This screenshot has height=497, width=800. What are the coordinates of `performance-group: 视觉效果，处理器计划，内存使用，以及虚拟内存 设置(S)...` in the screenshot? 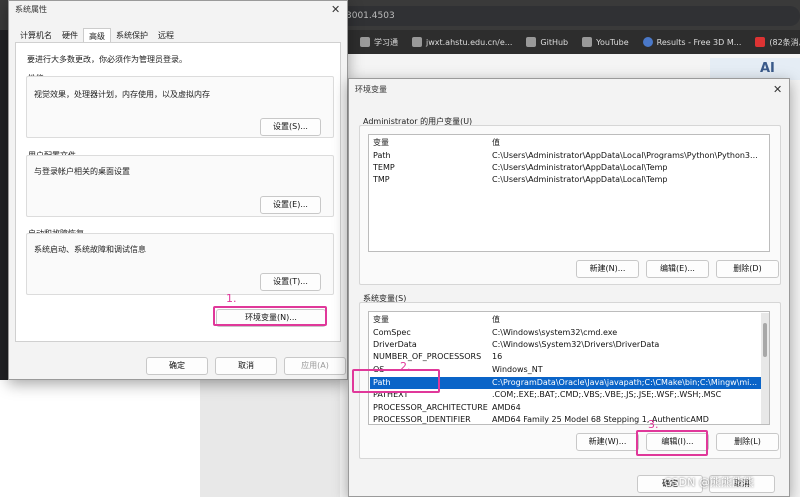 It's located at (180, 107).